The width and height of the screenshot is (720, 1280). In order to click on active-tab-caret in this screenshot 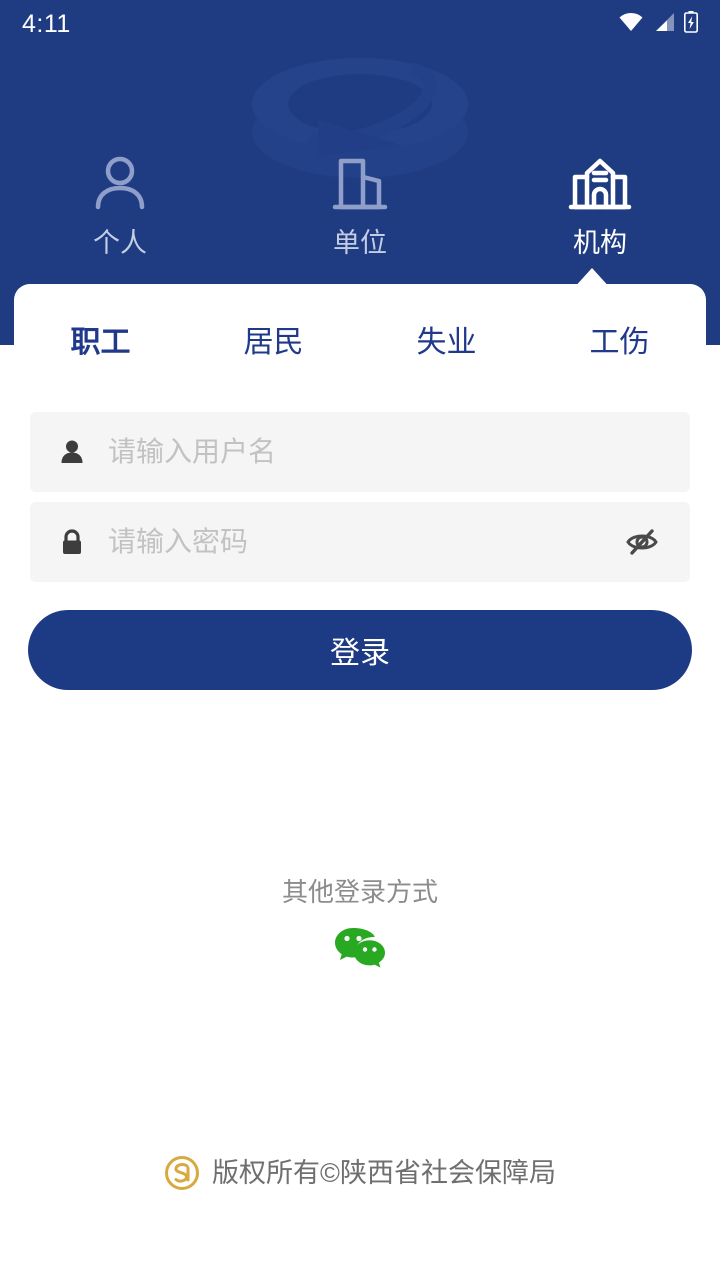, I will do `click(592, 279)`.